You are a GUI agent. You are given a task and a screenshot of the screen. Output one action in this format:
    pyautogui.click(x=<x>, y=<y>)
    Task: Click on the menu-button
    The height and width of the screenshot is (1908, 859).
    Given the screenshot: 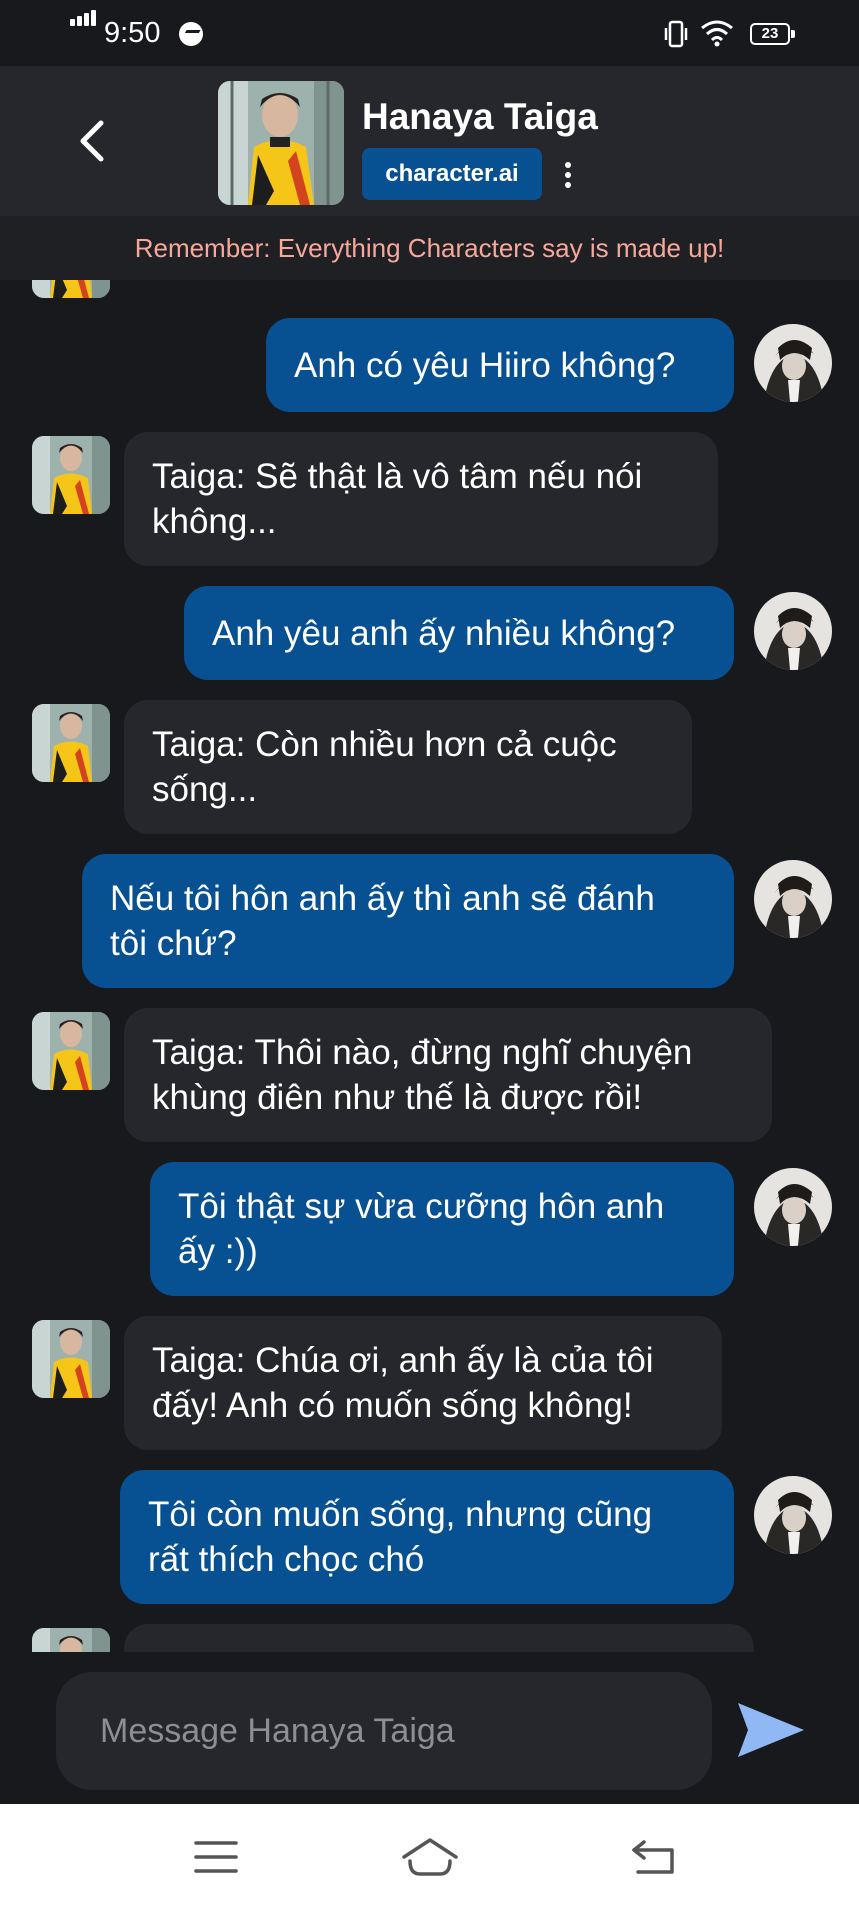 What is the action you would take?
    pyautogui.click(x=216, y=1857)
    